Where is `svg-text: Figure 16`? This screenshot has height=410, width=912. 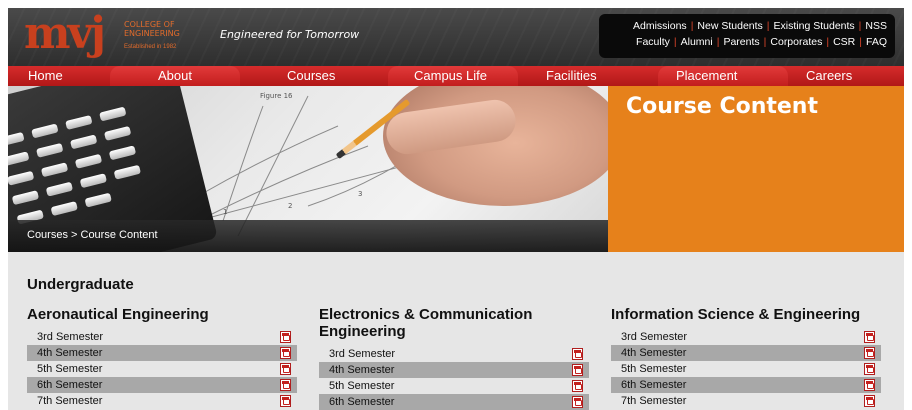 svg-text: Figure 16 is located at coordinates (276, 96).